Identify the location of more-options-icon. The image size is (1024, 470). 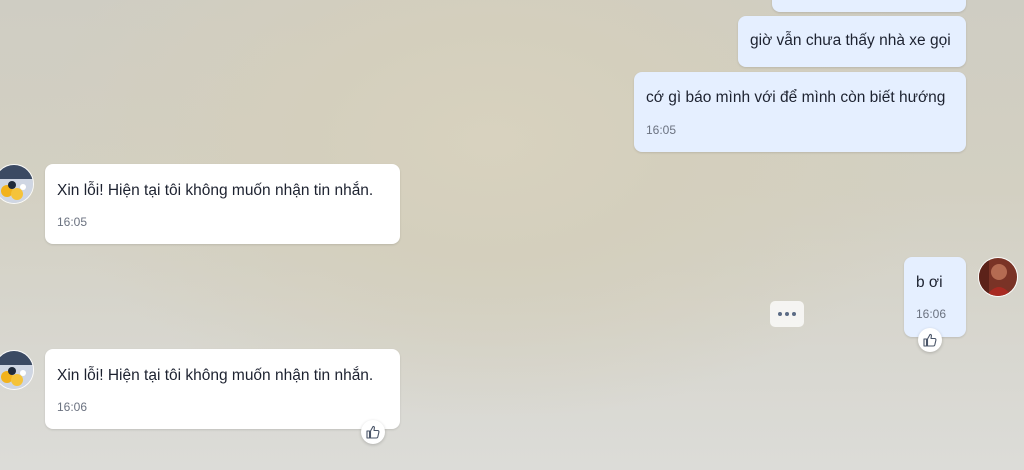
(780, 314).